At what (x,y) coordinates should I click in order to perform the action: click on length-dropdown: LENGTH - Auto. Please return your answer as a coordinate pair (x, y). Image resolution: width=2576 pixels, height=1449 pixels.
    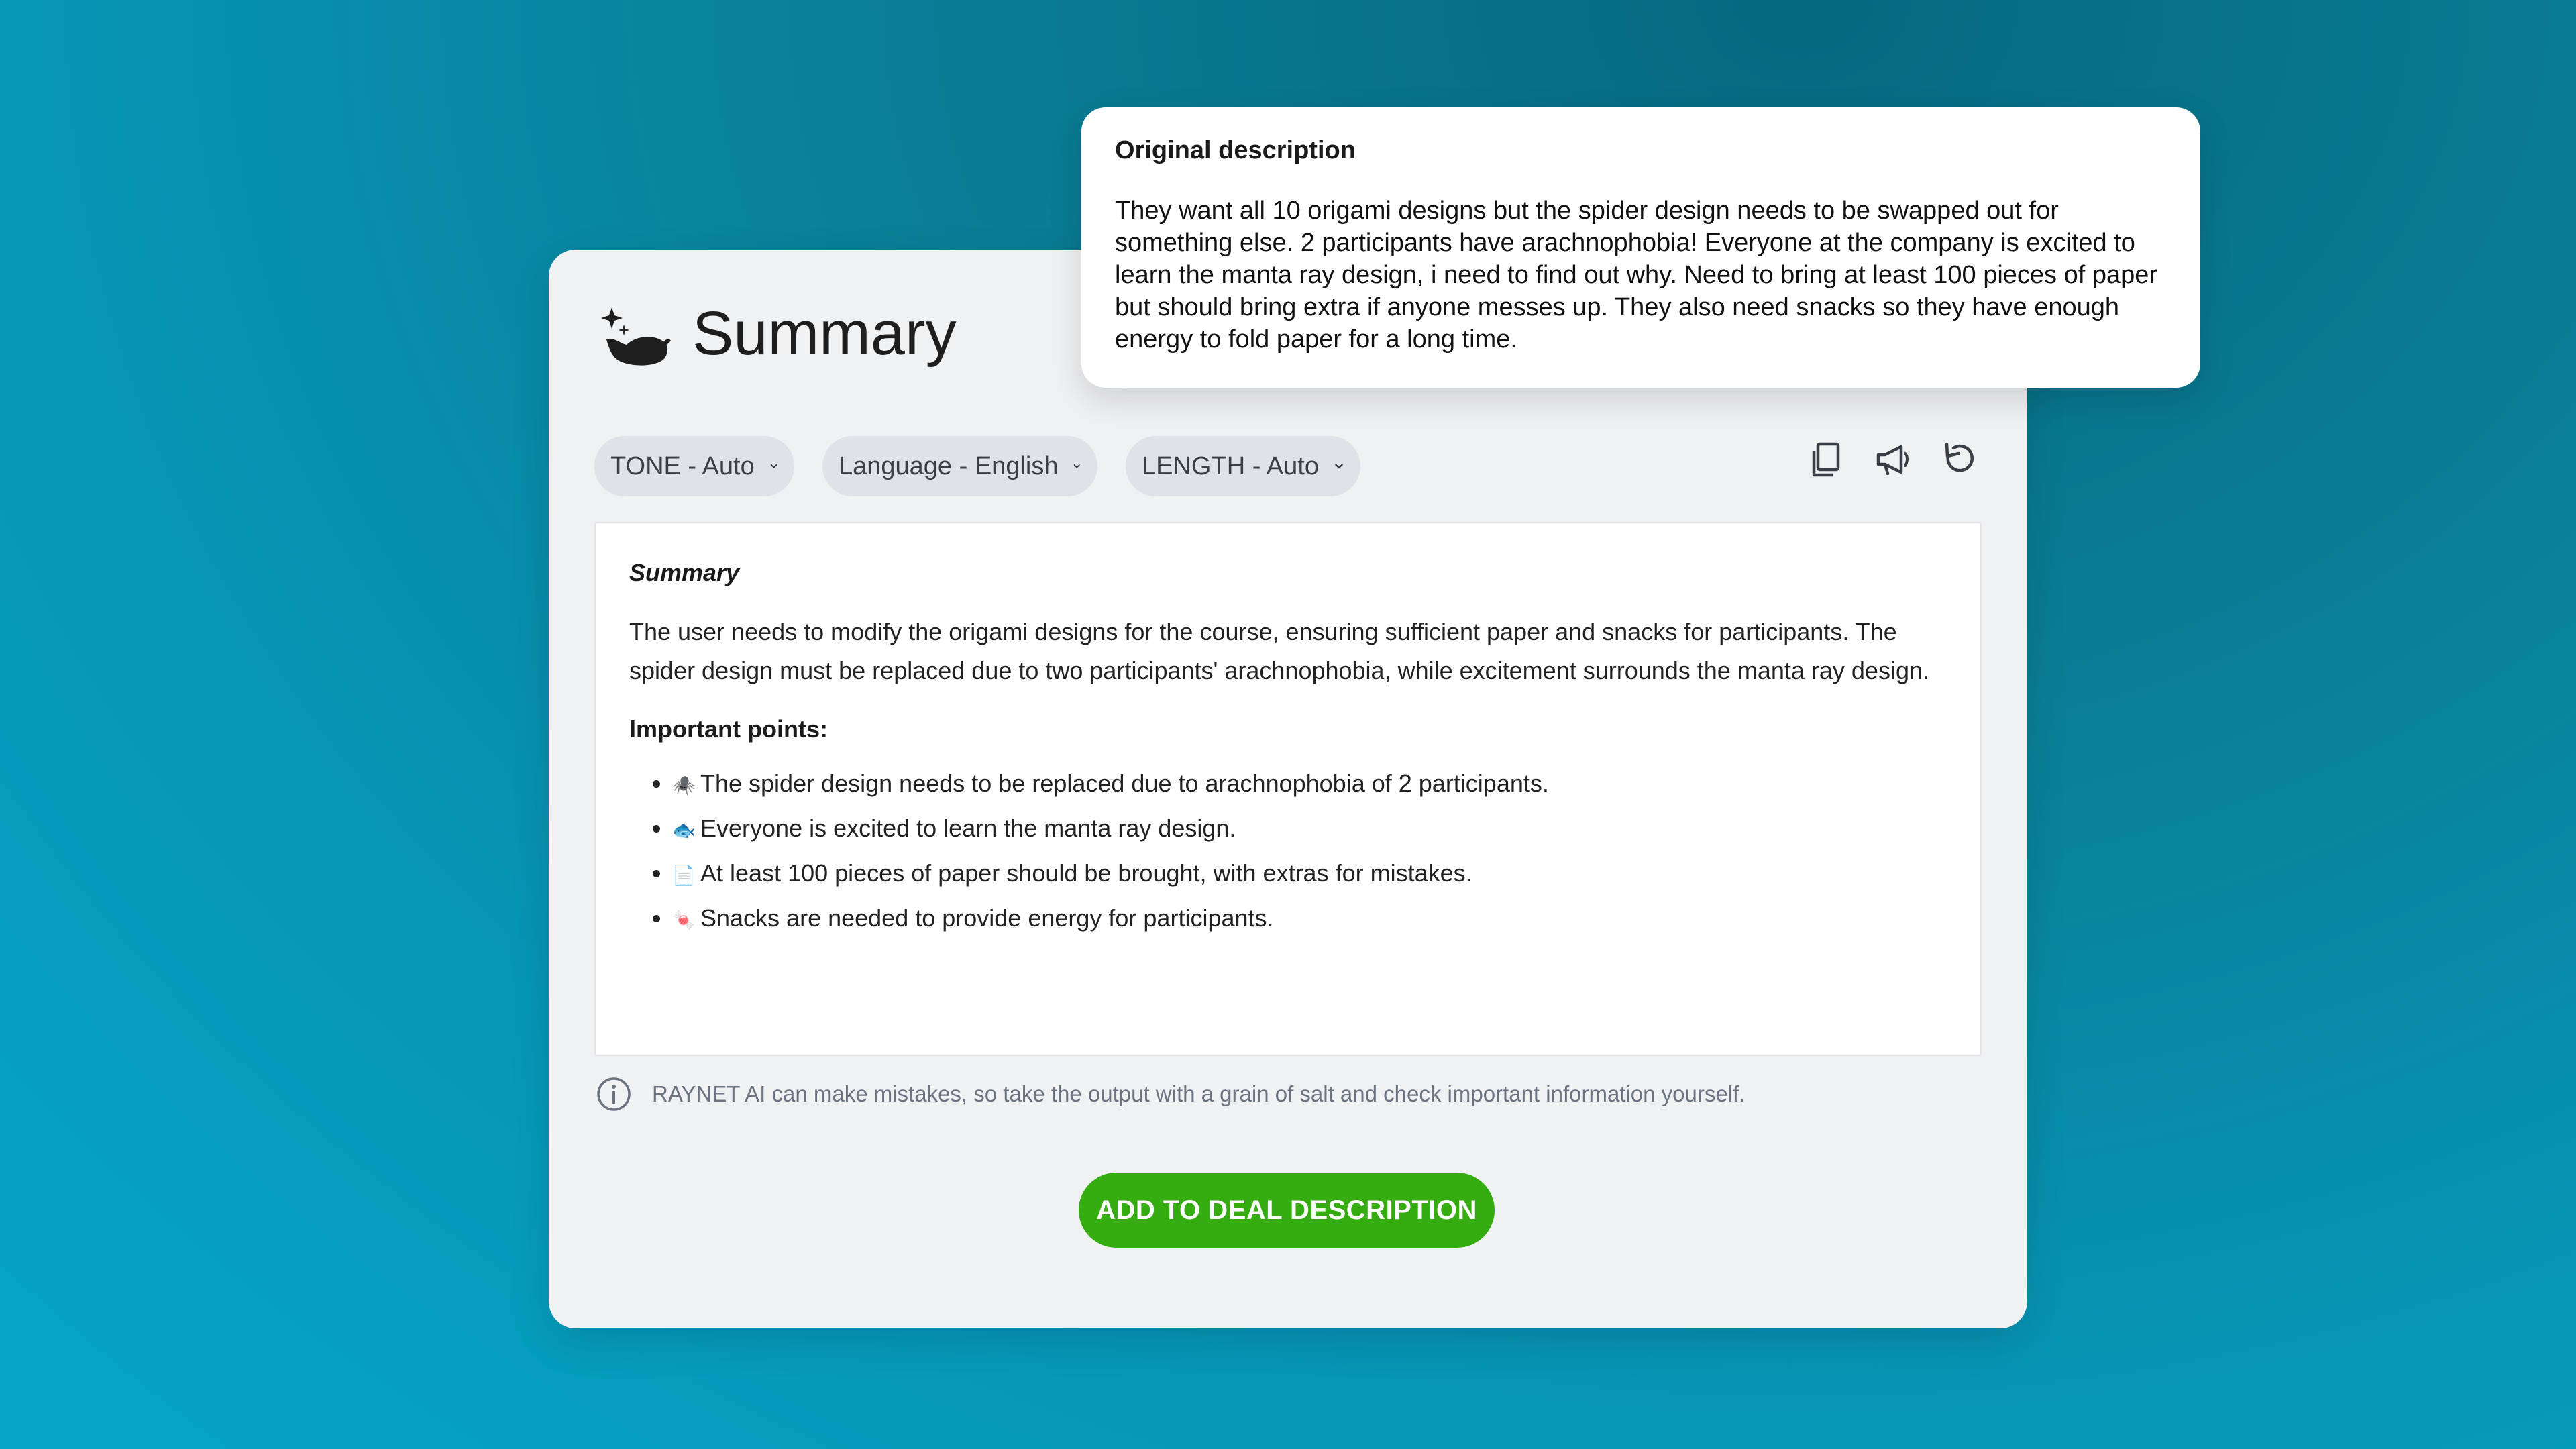
    Looking at the image, I should click on (1243, 466).